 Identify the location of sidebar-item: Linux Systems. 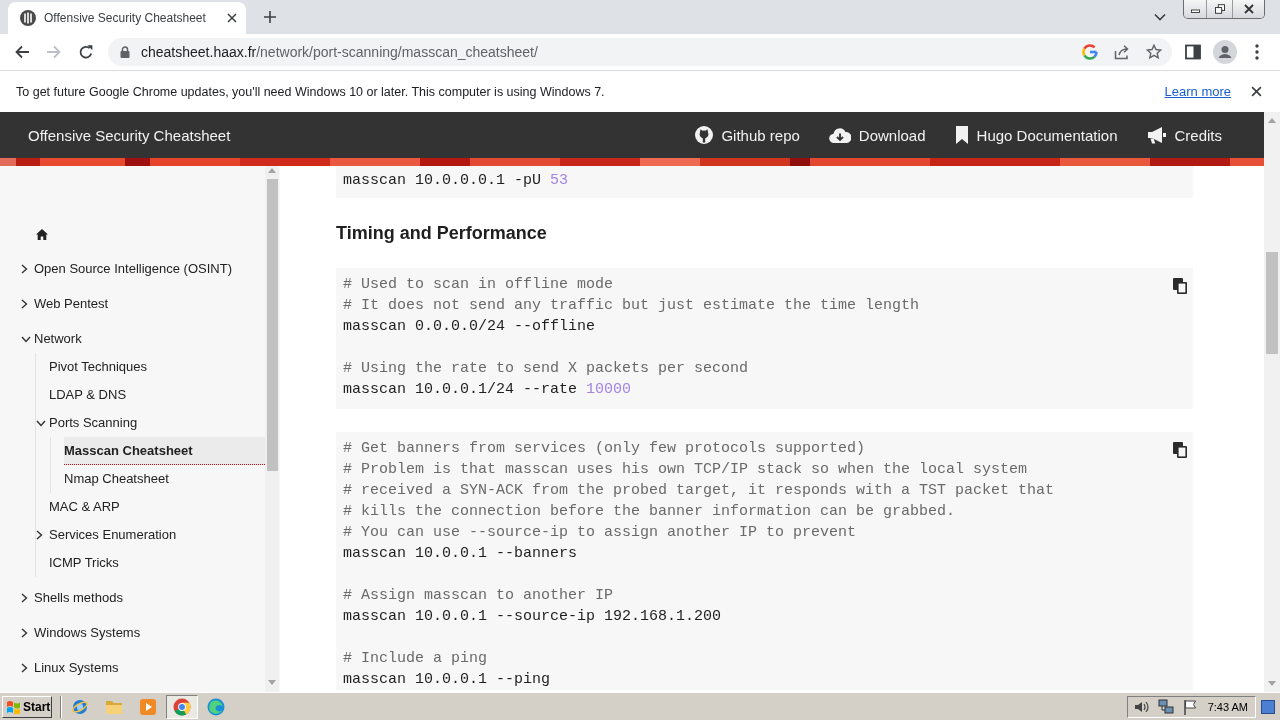
(149, 668).